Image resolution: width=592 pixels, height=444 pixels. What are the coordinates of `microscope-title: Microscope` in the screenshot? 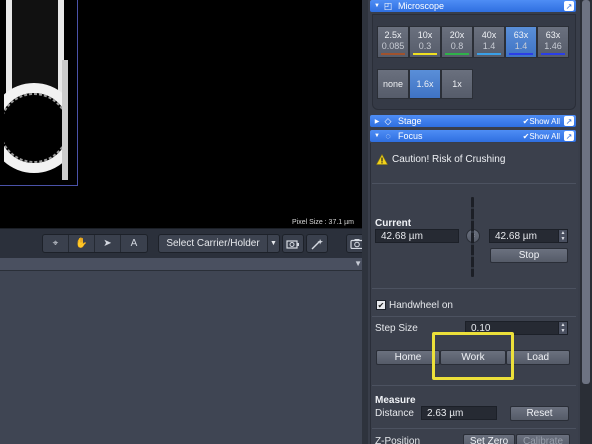 It's located at (421, 6).